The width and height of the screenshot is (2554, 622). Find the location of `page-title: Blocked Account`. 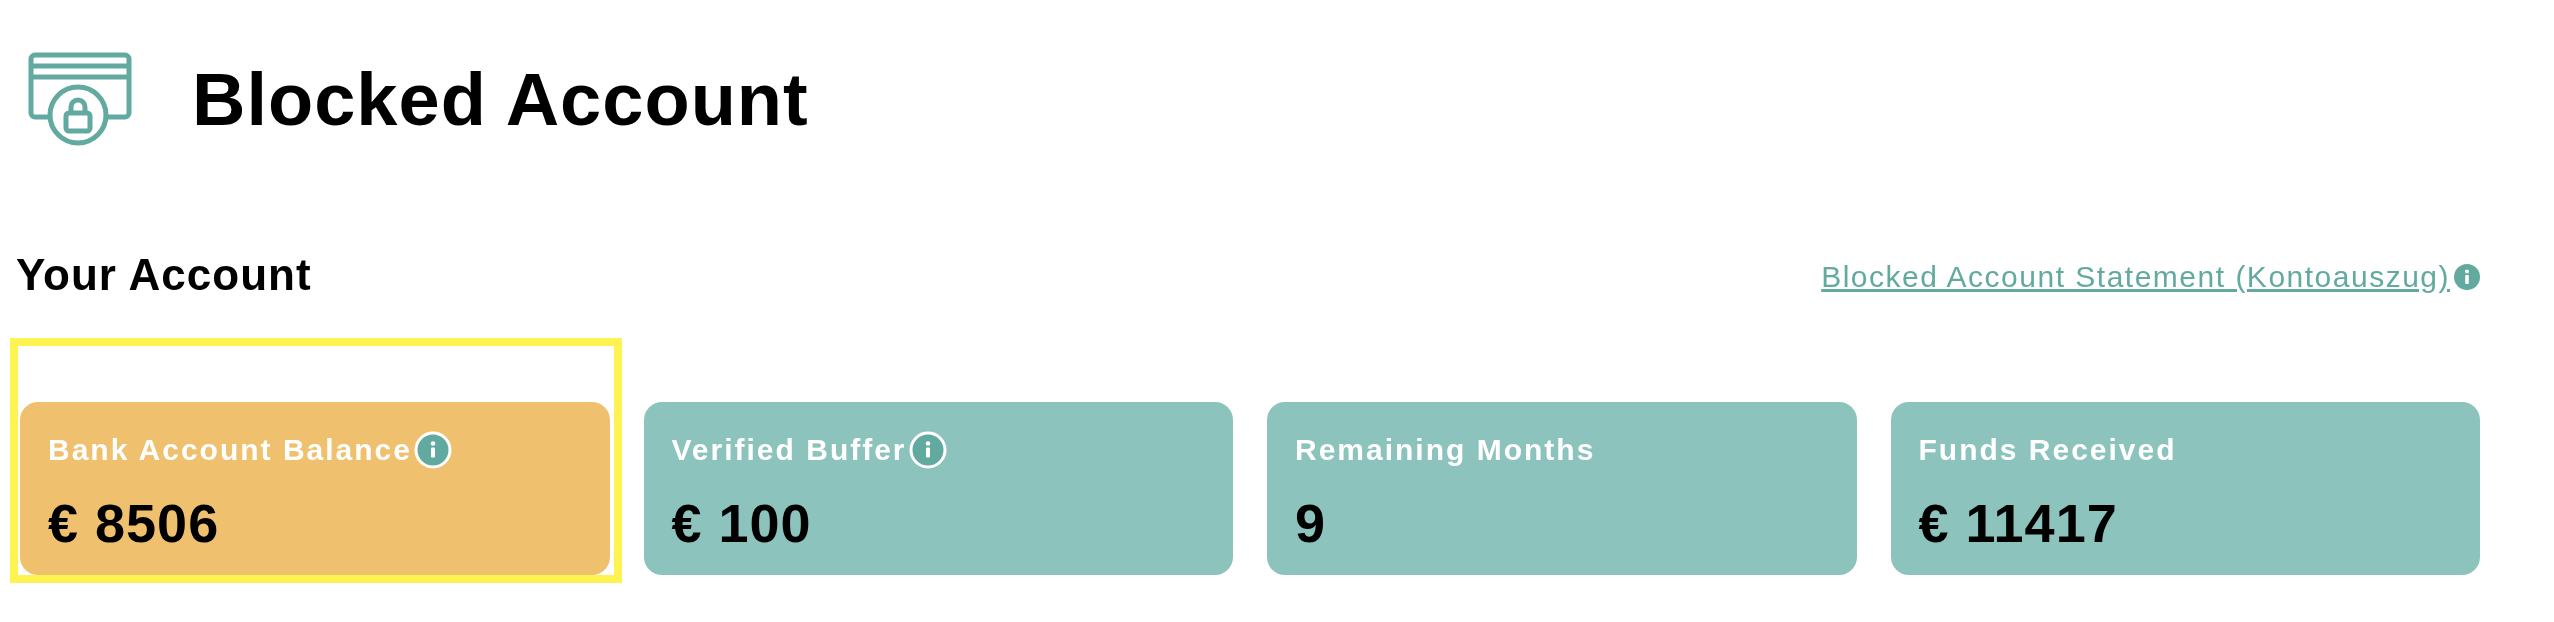

page-title: Blocked Account is located at coordinates (500, 99).